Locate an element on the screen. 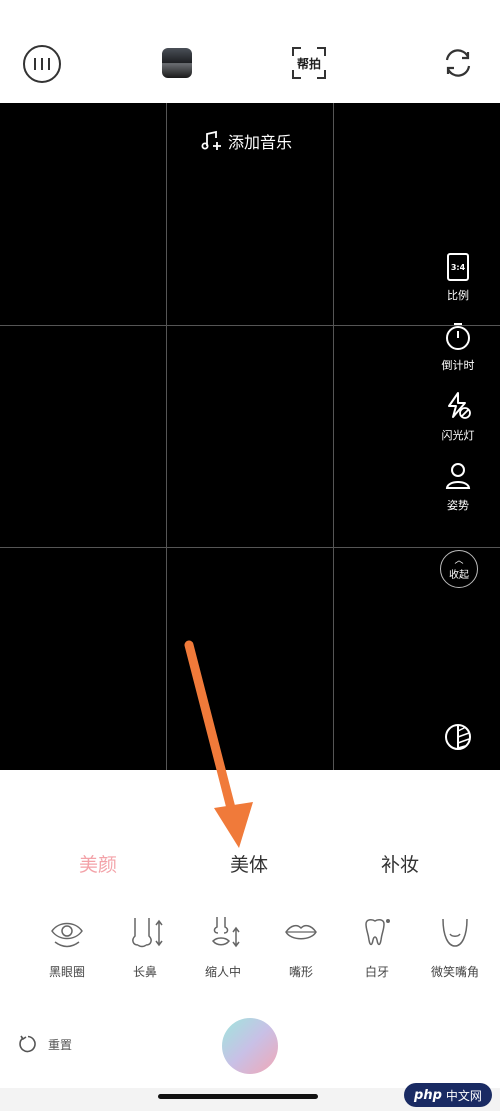 The image size is (500, 1111). reset-icon is located at coordinates (27, 1044).